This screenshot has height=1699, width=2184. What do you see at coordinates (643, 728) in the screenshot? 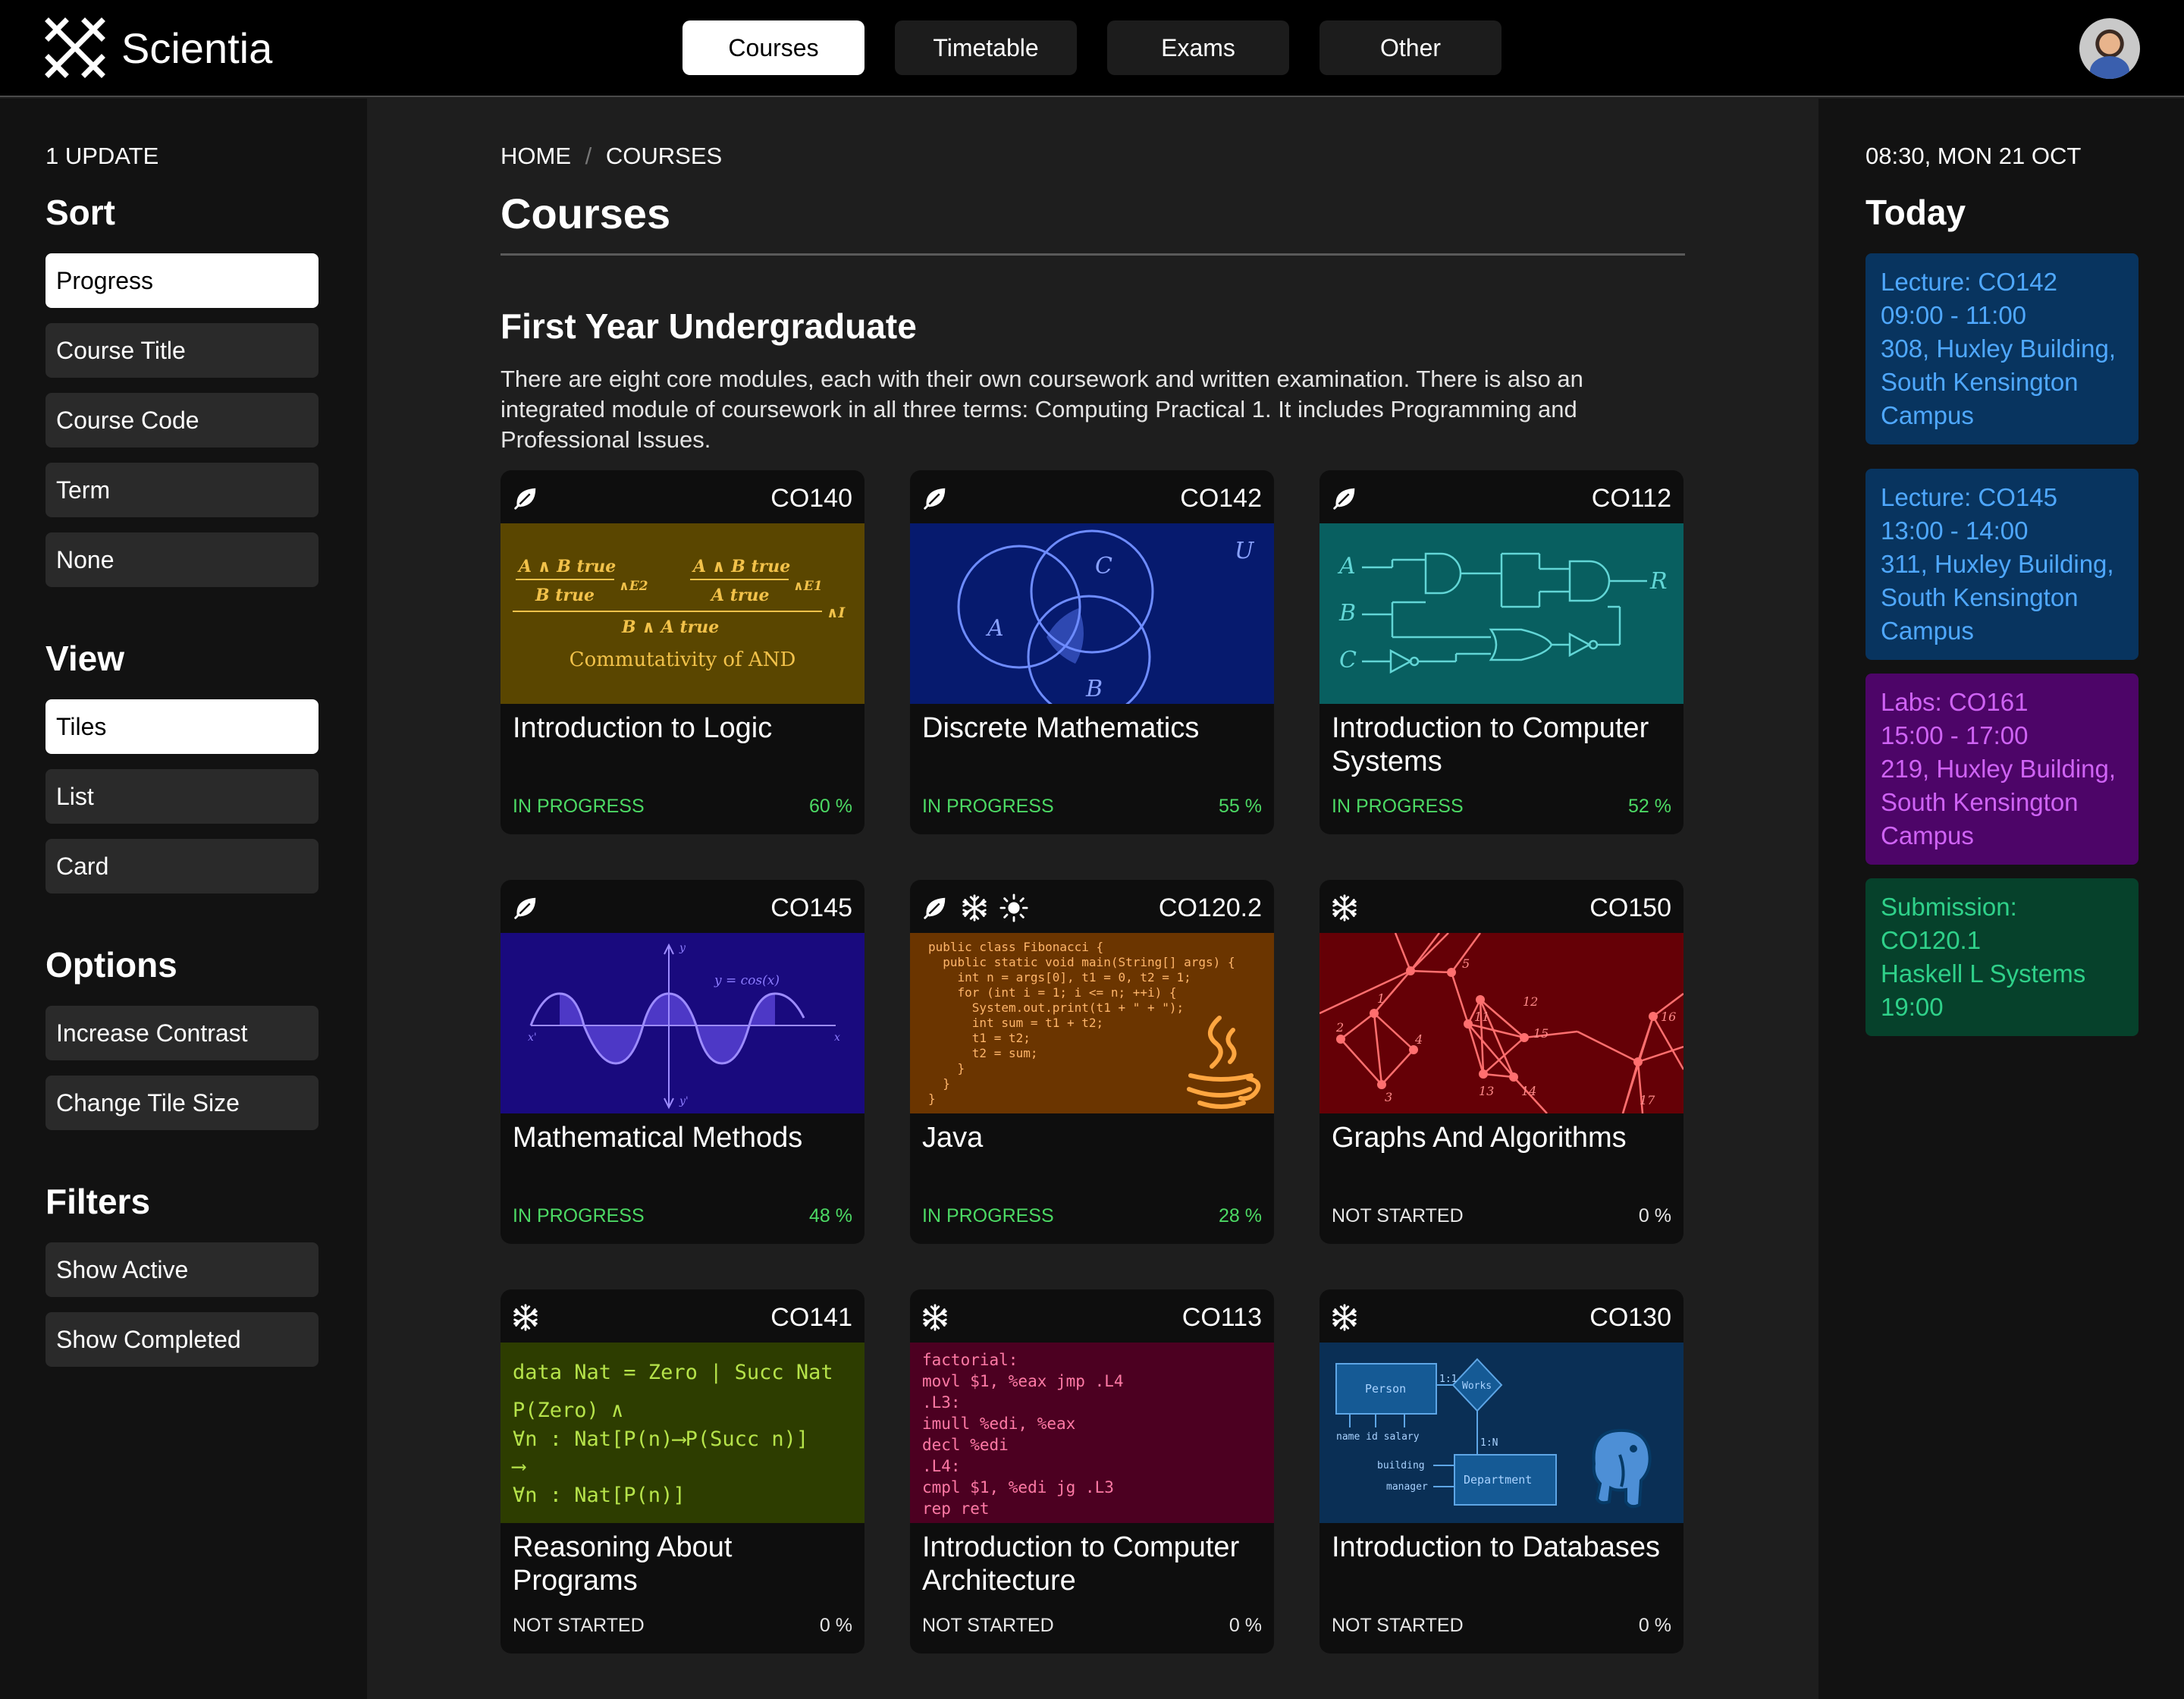
I see `course-title: Introduction to Logic` at bounding box center [643, 728].